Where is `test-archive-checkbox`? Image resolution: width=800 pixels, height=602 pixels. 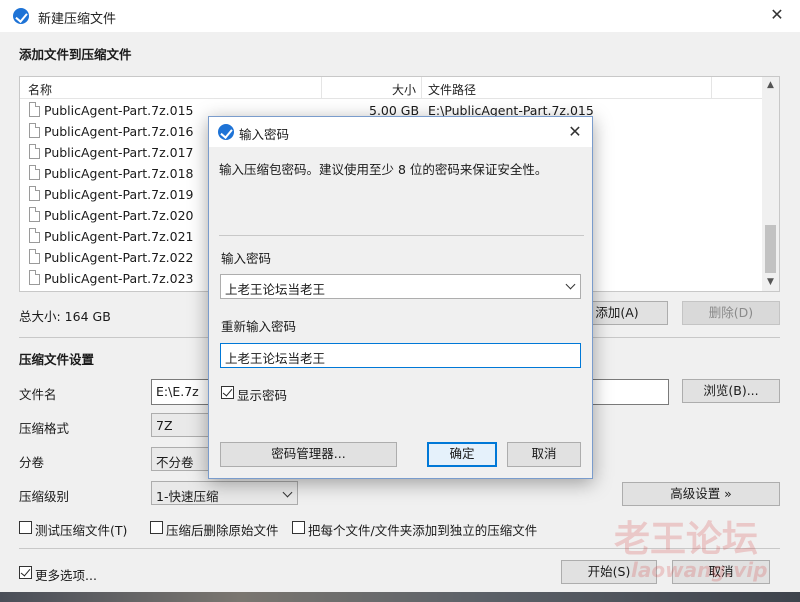 test-archive-checkbox is located at coordinates (25, 527).